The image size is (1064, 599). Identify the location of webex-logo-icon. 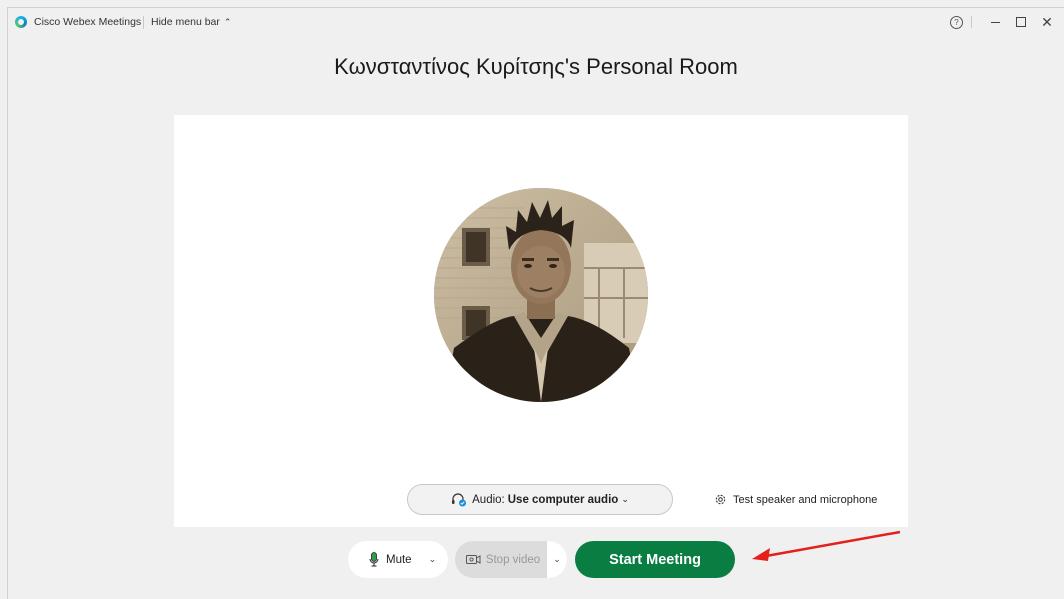
(21, 22).